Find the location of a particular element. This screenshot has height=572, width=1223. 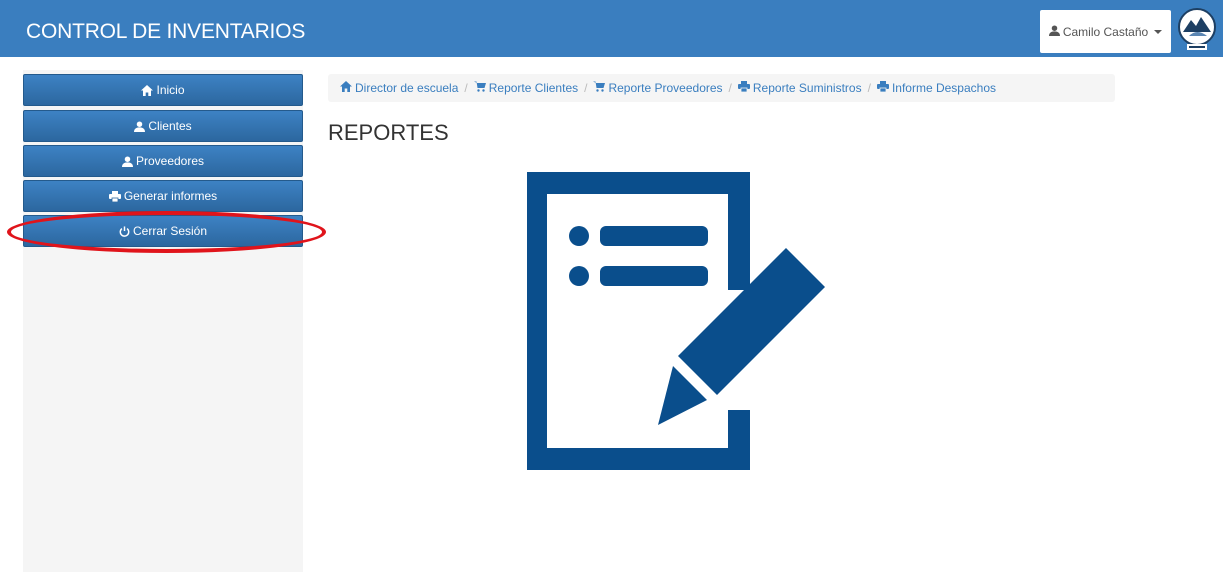

breadcrumb-reporte-suministros: Reporte Suministros is located at coordinates (799, 88).